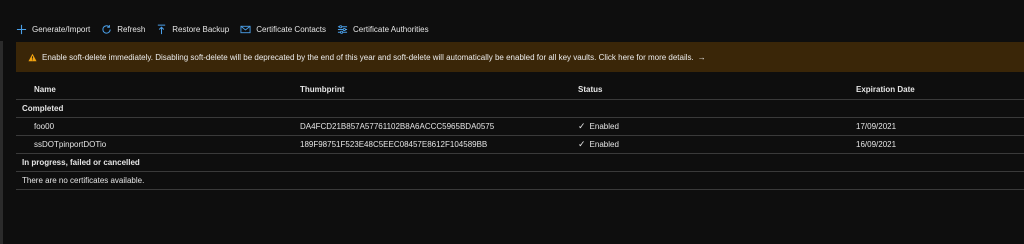 The height and width of the screenshot is (244, 1024). What do you see at coordinates (876, 126) in the screenshot?
I see `certificate-expiration: 17/09/2021` at bounding box center [876, 126].